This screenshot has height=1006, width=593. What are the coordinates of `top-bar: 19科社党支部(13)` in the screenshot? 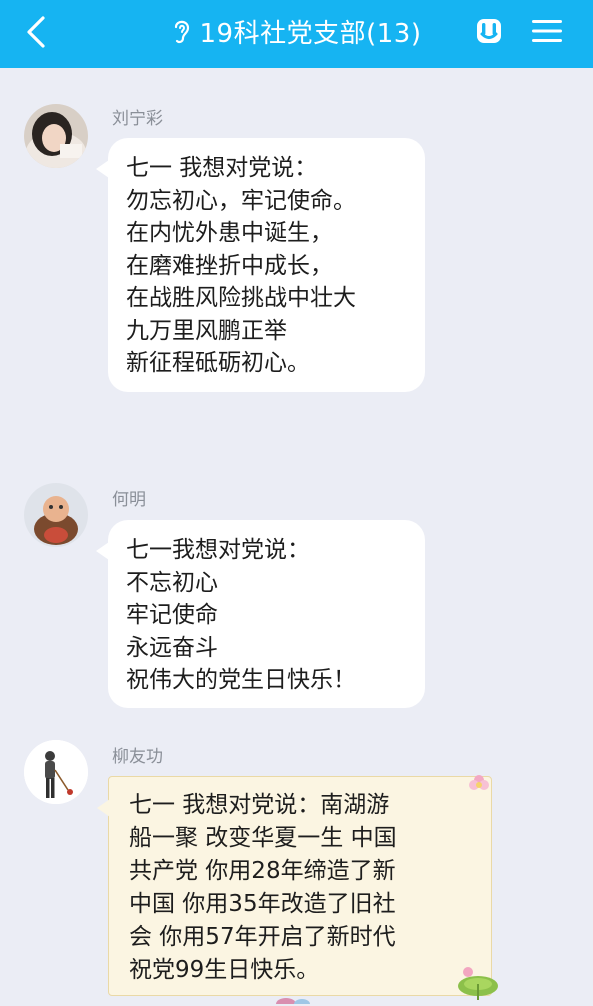 It's located at (296, 34).